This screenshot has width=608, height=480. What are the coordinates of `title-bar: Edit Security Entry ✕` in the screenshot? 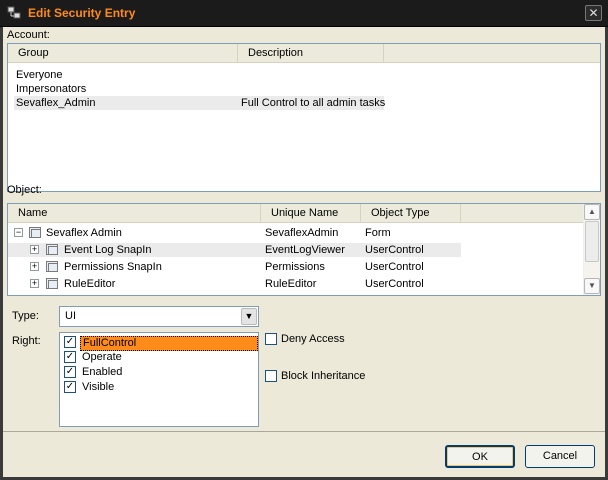 It's located at (304, 13).